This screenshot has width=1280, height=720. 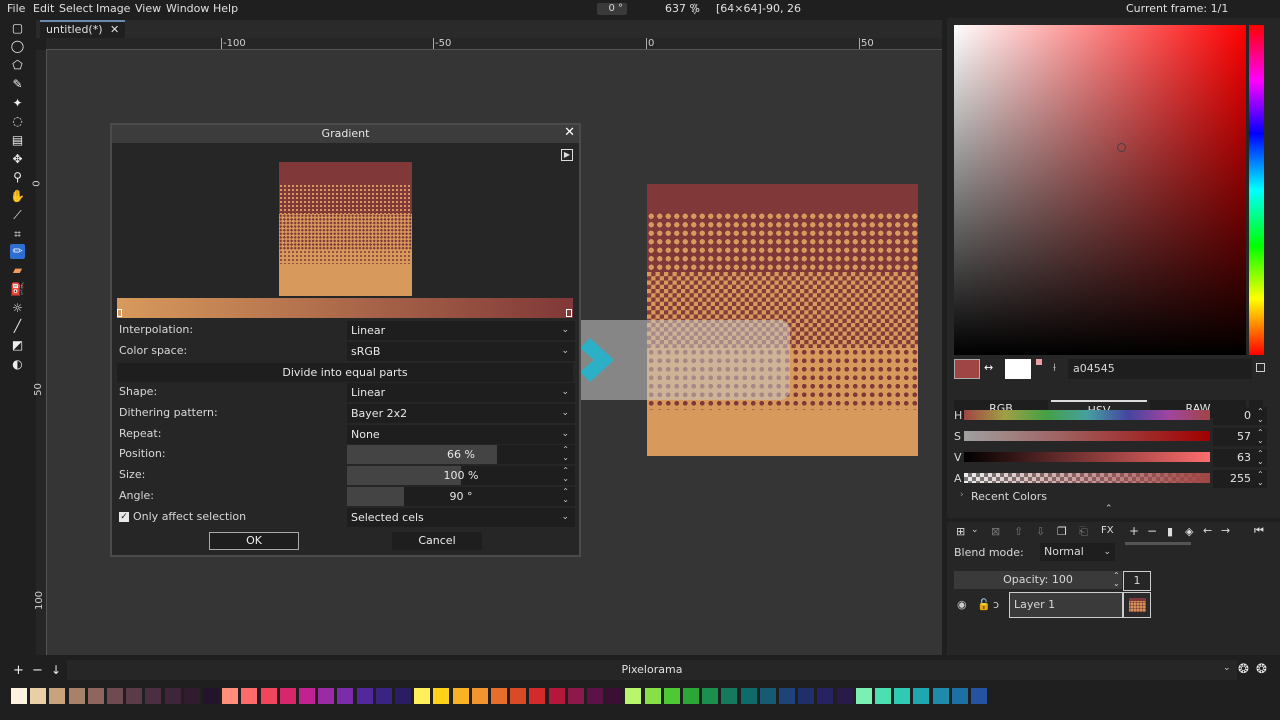 I want to click on lasso-icon: ◌, so click(x=17, y=121).